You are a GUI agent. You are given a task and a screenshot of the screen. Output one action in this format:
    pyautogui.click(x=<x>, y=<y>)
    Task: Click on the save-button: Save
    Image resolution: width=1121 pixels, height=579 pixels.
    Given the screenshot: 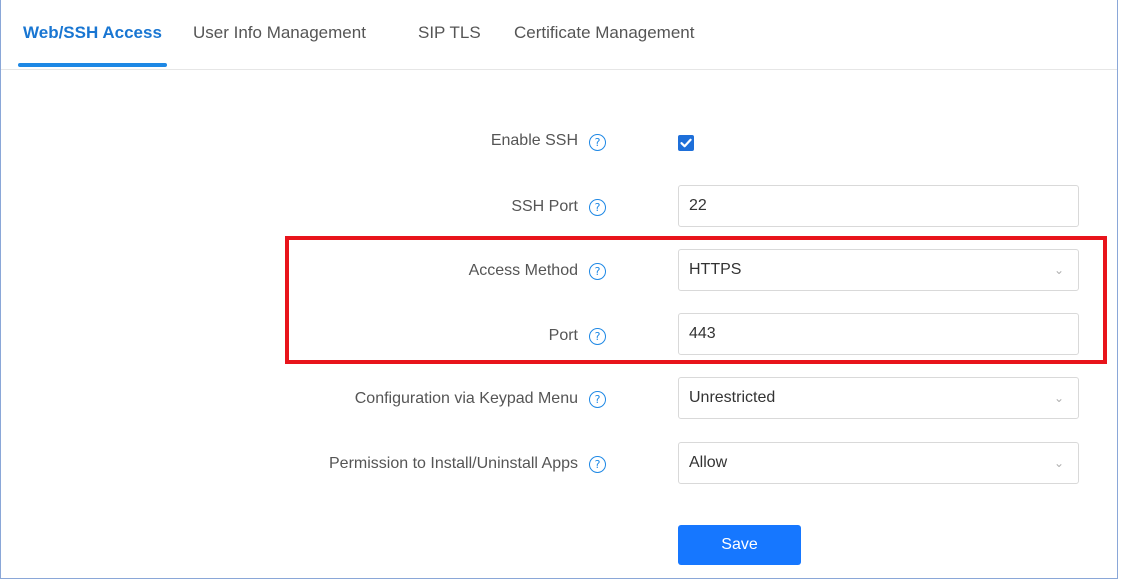 What is the action you would take?
    pyautogui.click(x=739, y=545)
    